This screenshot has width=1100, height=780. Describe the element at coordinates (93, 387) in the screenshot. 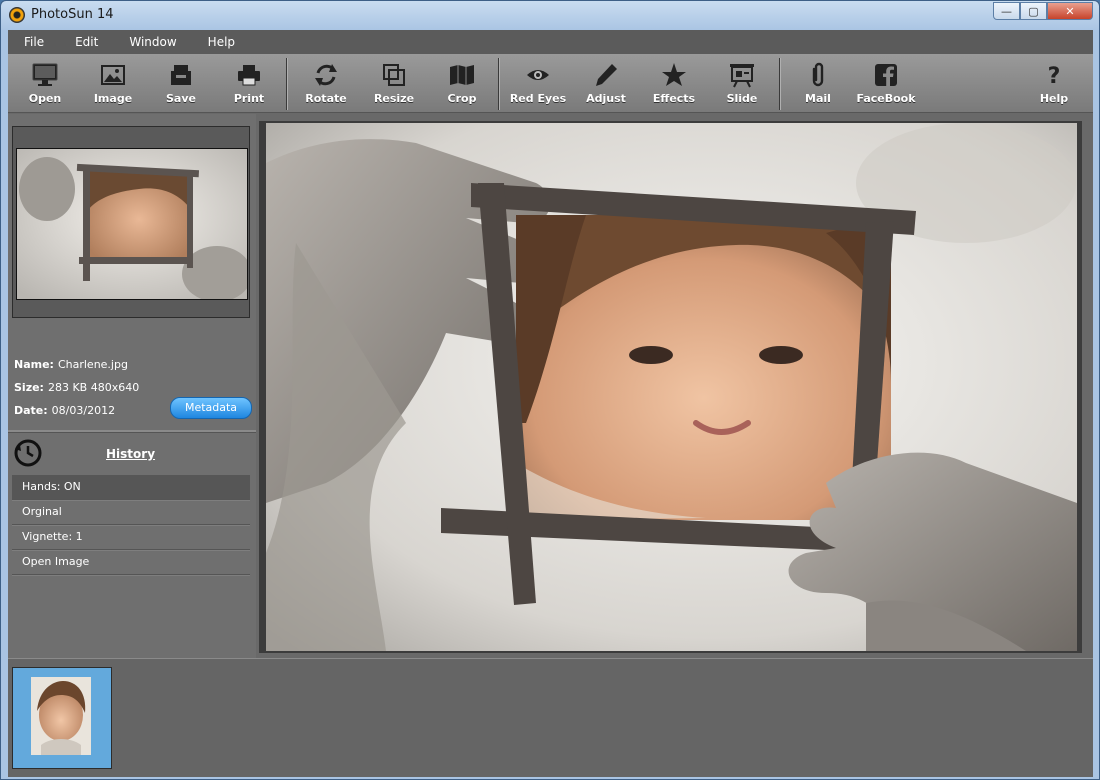

I see `file-size: 283 KB 480x640` at that location.